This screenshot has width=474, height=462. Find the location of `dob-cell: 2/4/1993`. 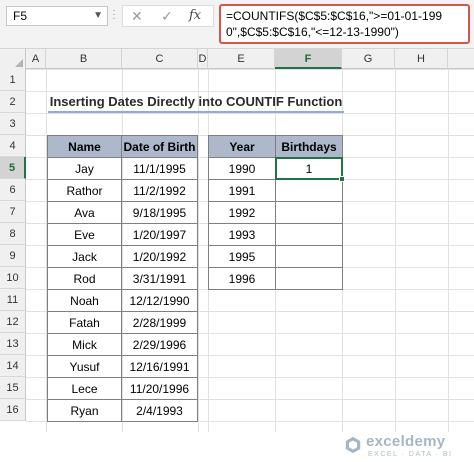

dob-cell: 2/4/1993 is located at coordinates (159, 410).